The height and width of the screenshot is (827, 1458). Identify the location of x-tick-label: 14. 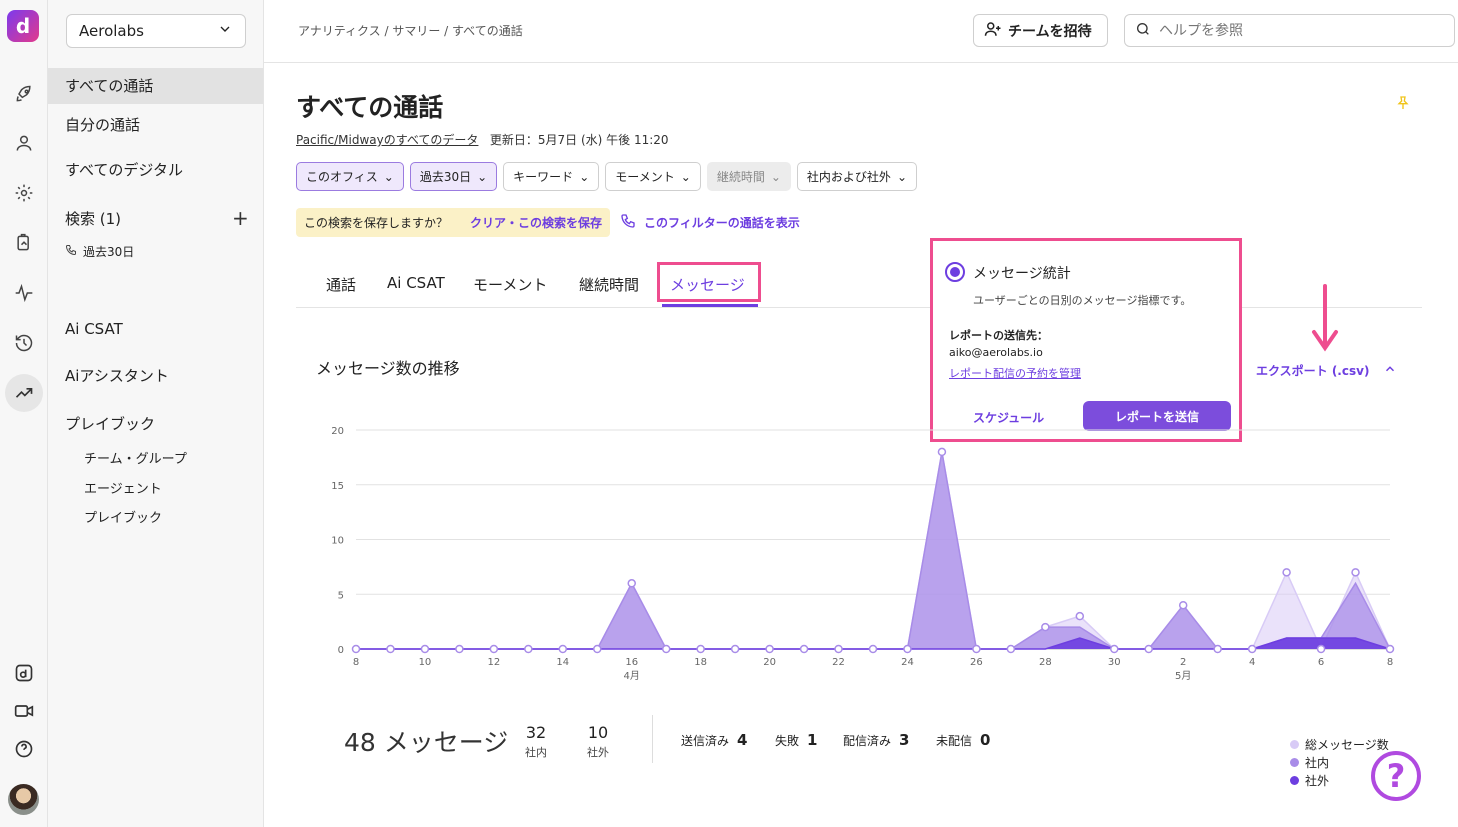
(562, 662).